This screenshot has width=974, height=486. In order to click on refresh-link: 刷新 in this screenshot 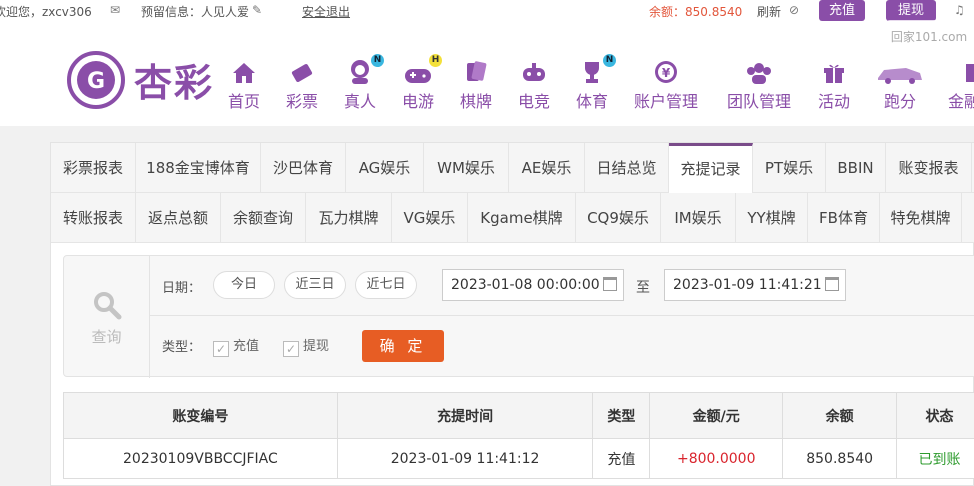, I will do `click(769, 11)`.